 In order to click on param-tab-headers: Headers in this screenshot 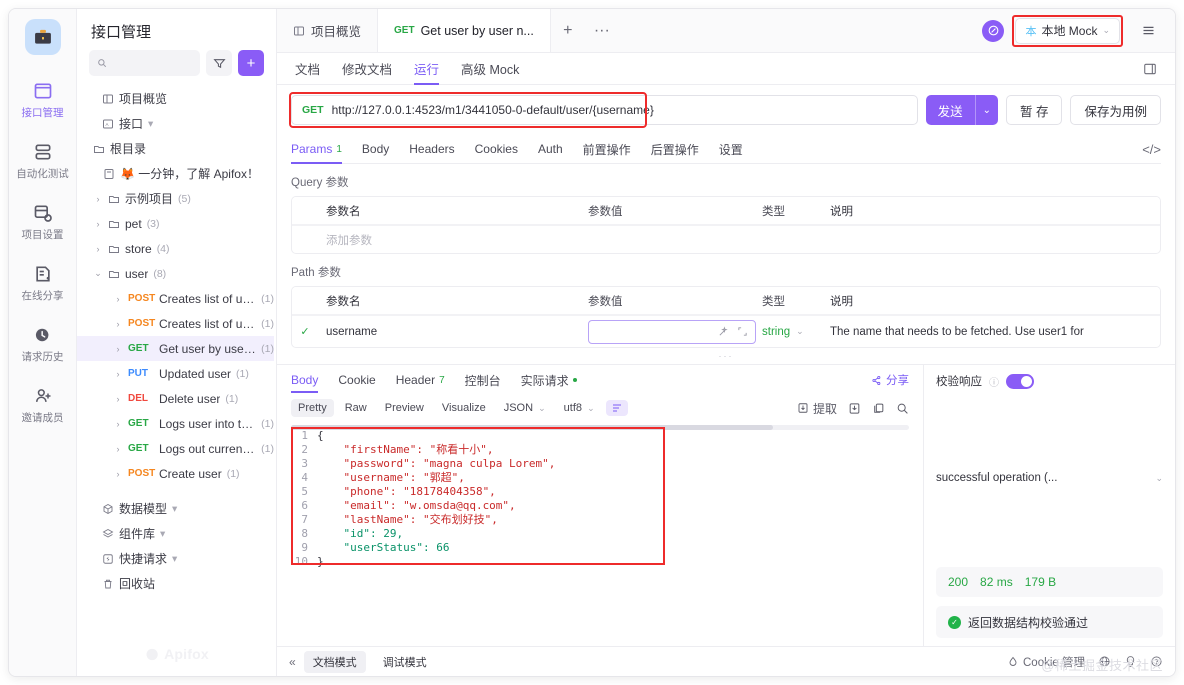, I will do `click(431, 149)`.